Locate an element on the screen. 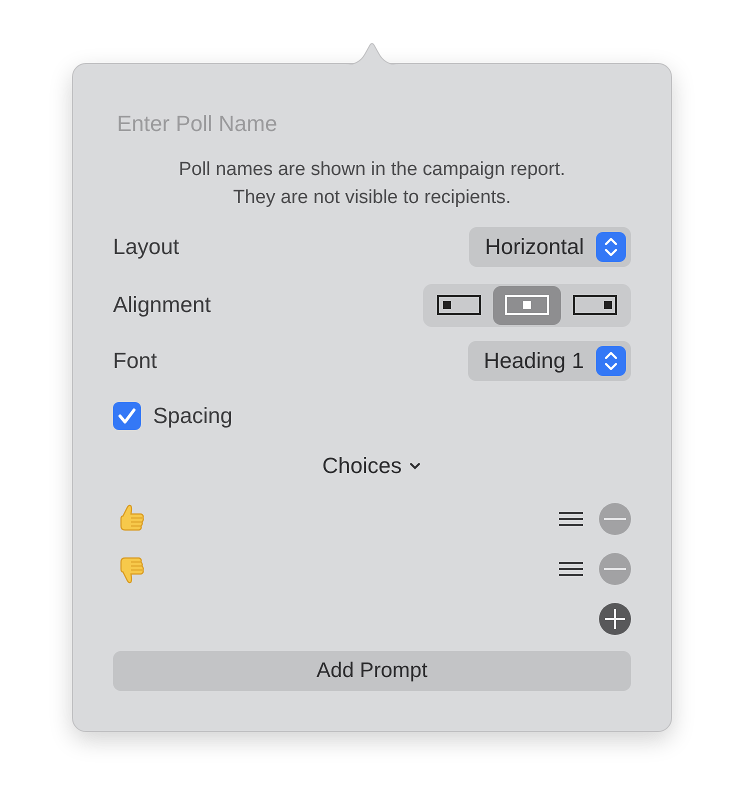 The image size is (744, 812). plus-icon is located at coordinates (615, 619).